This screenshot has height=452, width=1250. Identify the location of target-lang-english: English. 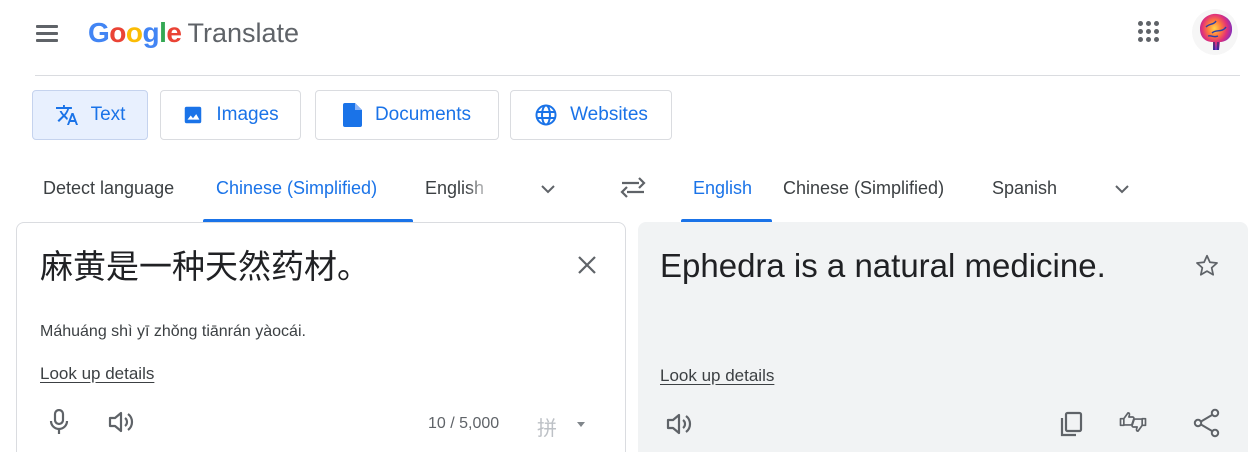
(722, 188).